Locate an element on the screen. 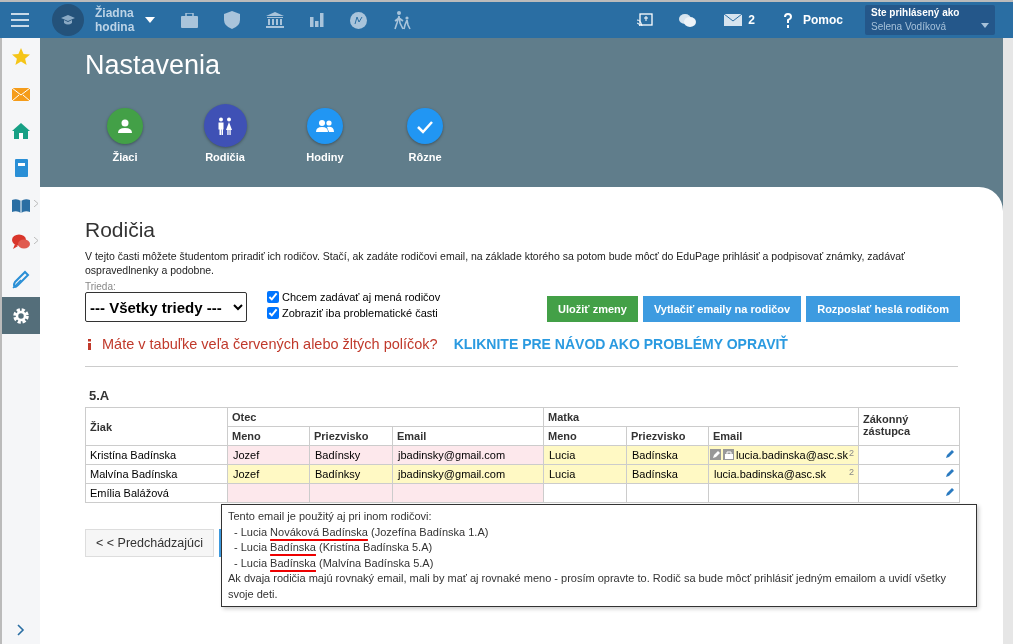  section-tab: Žiaci is located at coordinates (125, 135).